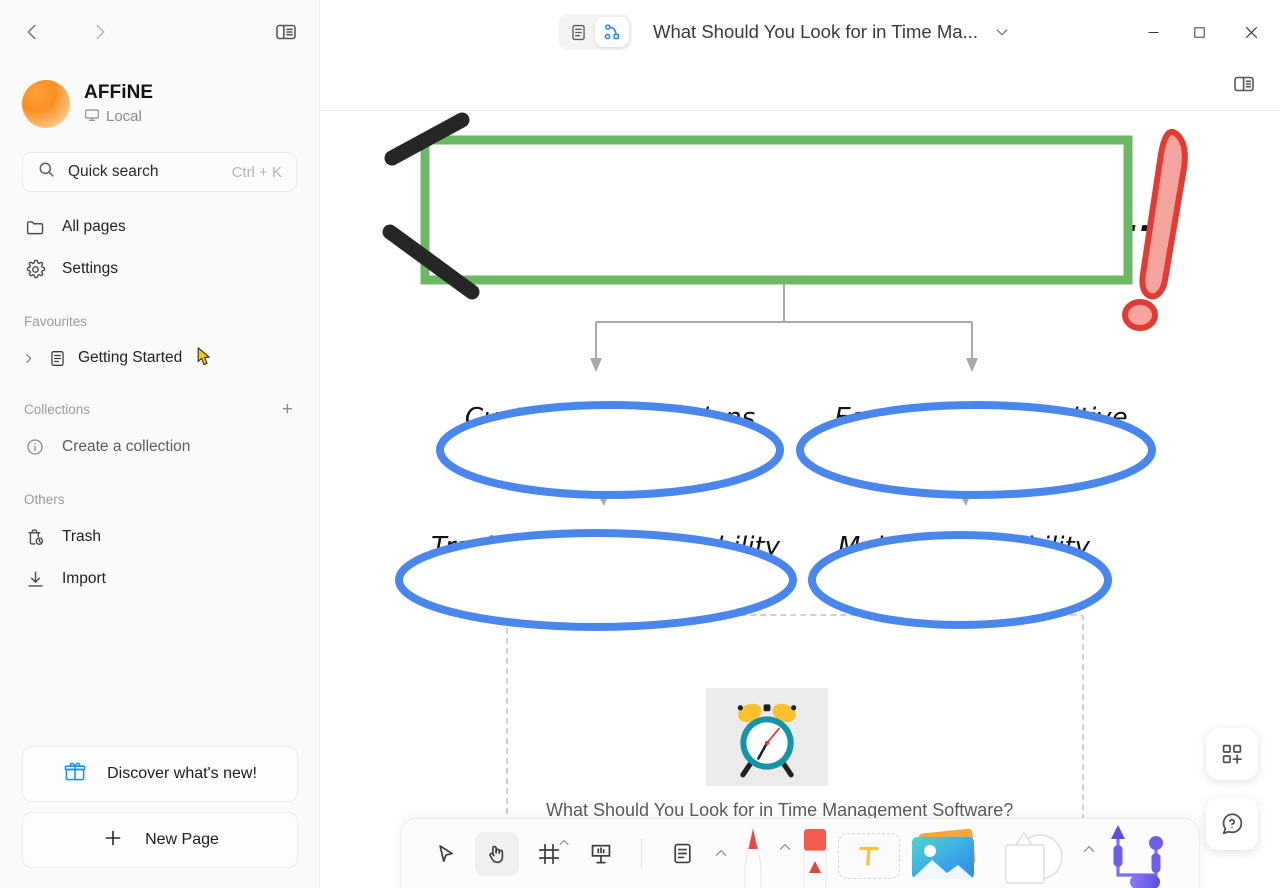 The width and height of the screenshot is (1280, 888). Describe the element at coordinates (159, 321) in the screenshot. I see `favourites-section-header: Favourites` at that location.